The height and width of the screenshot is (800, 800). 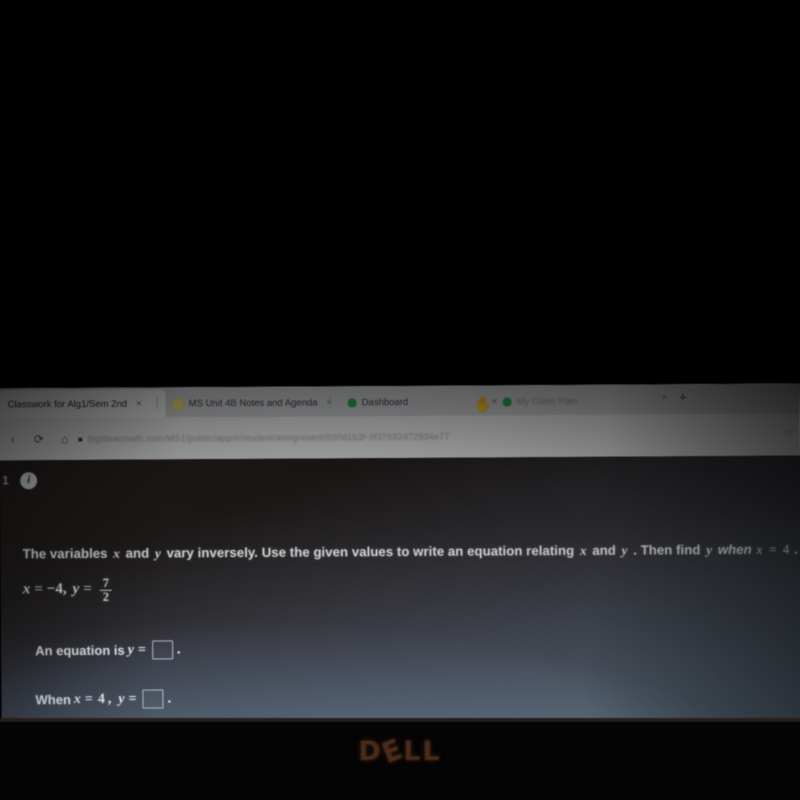 I want to click on answer-label: An equation is, so click(x=80, y=650).